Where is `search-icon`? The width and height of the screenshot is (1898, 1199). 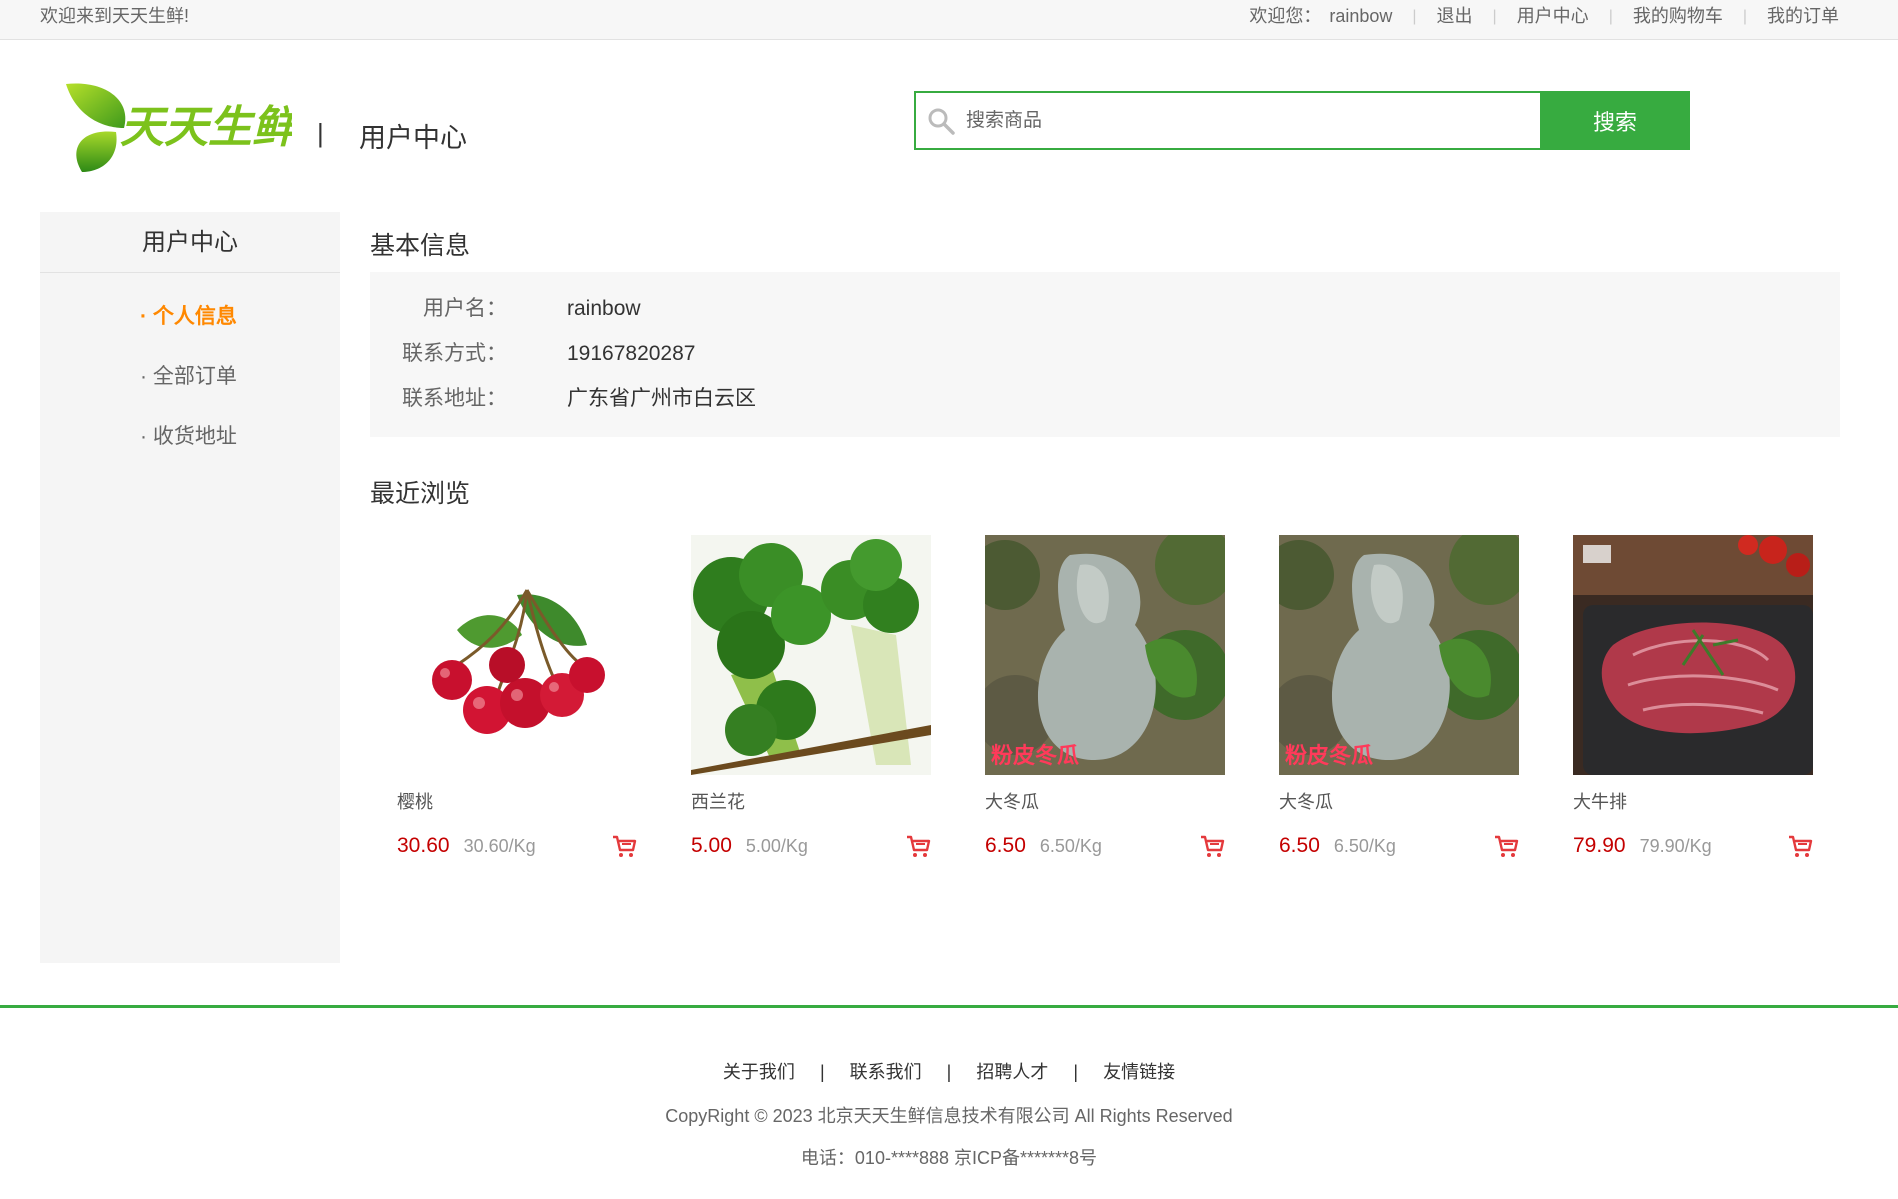 search-icon is located at coordinates (941, 120).